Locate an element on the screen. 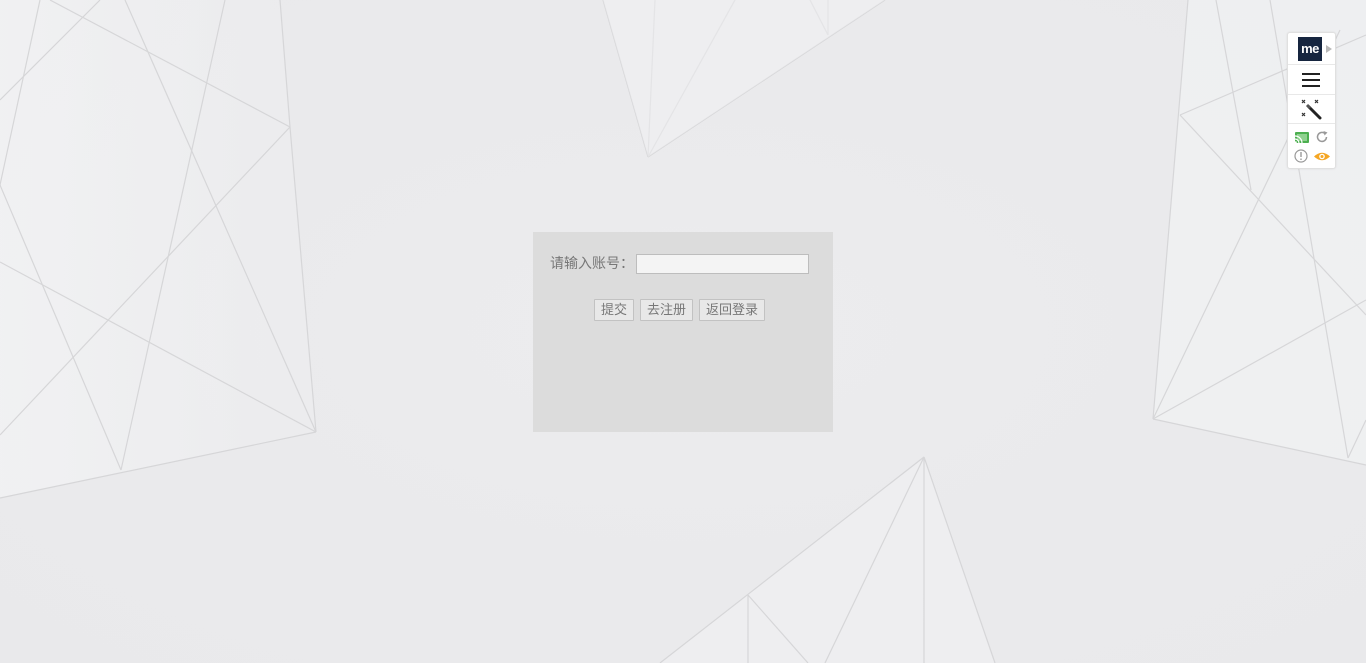  toolbar-wand-cell is located at coordinates (1311, 109).